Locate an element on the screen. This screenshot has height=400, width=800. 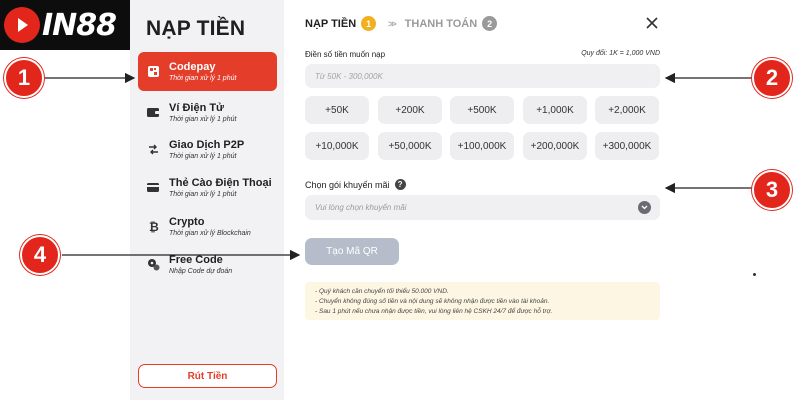
decorative-dot is located at coordinates (754, 274).